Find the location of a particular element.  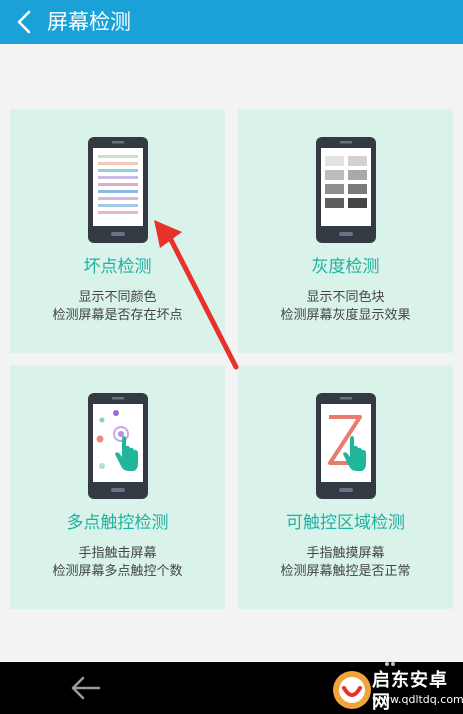

nav-back-arrow-icon is located at coordinates (86, 688).